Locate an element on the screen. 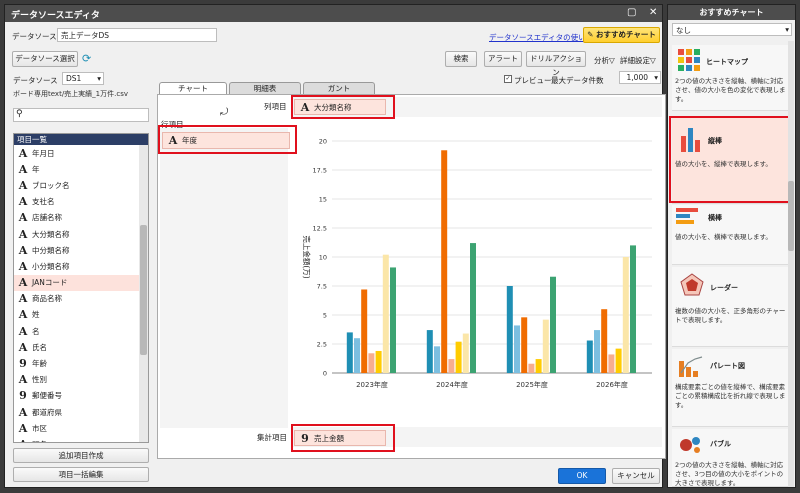 The height and width of the screenshot is (493, 800). field-list-item: A 市区 is located at coordinates (81, 428).